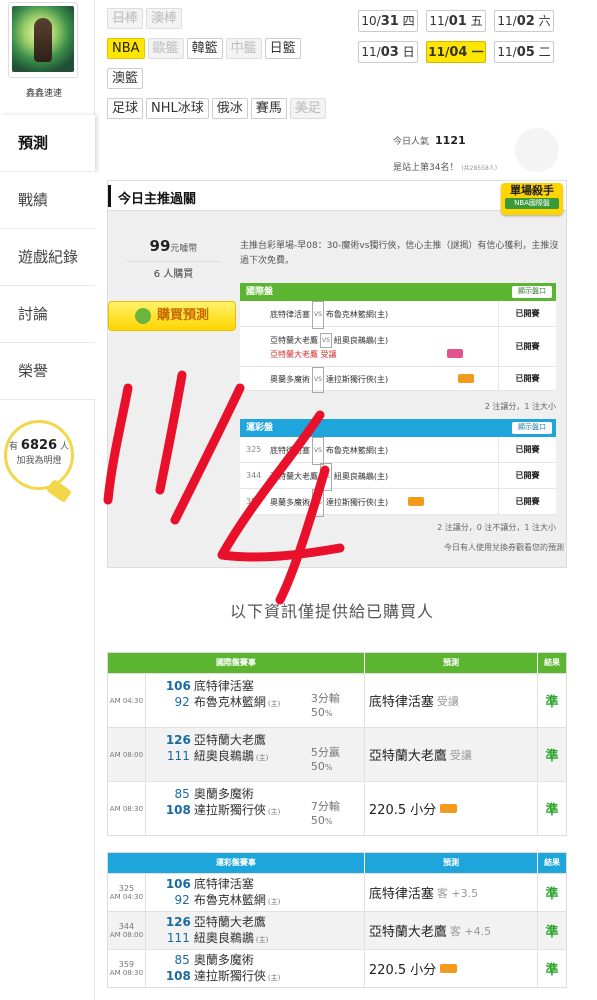 The height and width of the screenshot is (1000, 597). What do you see at coordinates (331, 611) in the screenshot?
I see `purchaser-only-notice: 以下資訊僅提供給已購買人` at bounding box center [331, 611].